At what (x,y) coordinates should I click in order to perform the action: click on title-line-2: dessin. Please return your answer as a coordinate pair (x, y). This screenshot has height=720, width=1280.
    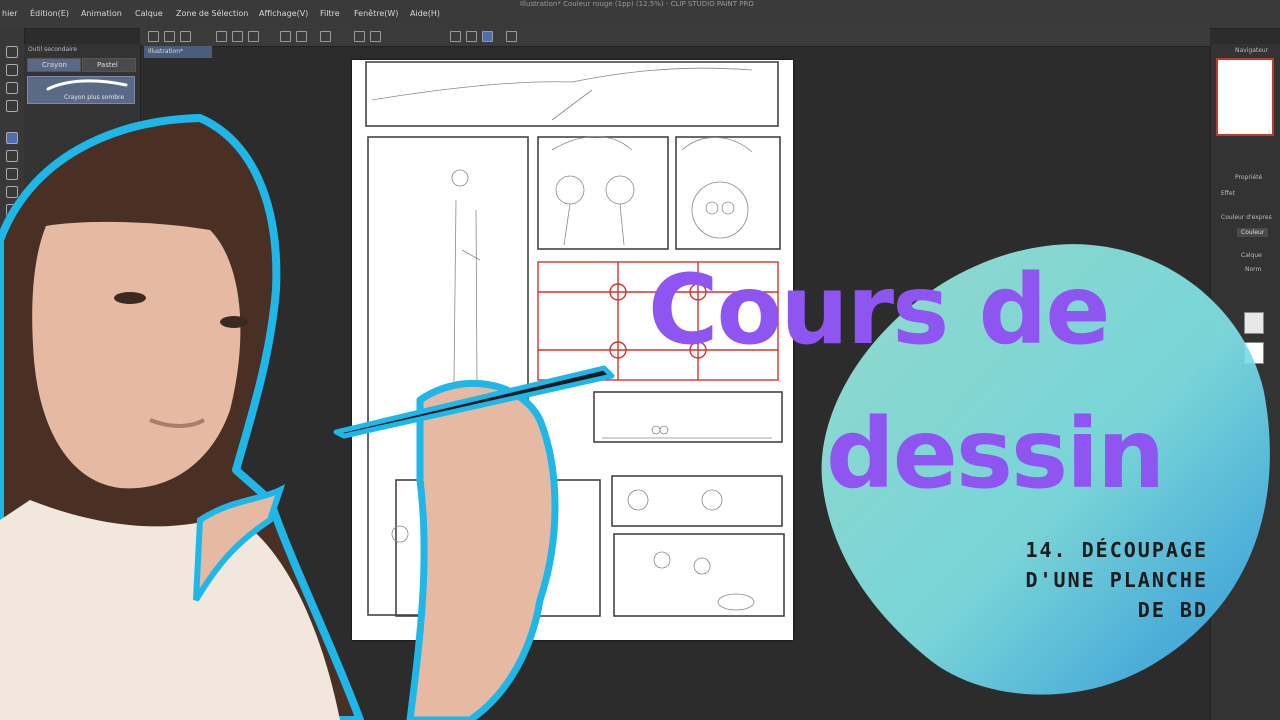
    Looking at the image, I should click on (995, 454).